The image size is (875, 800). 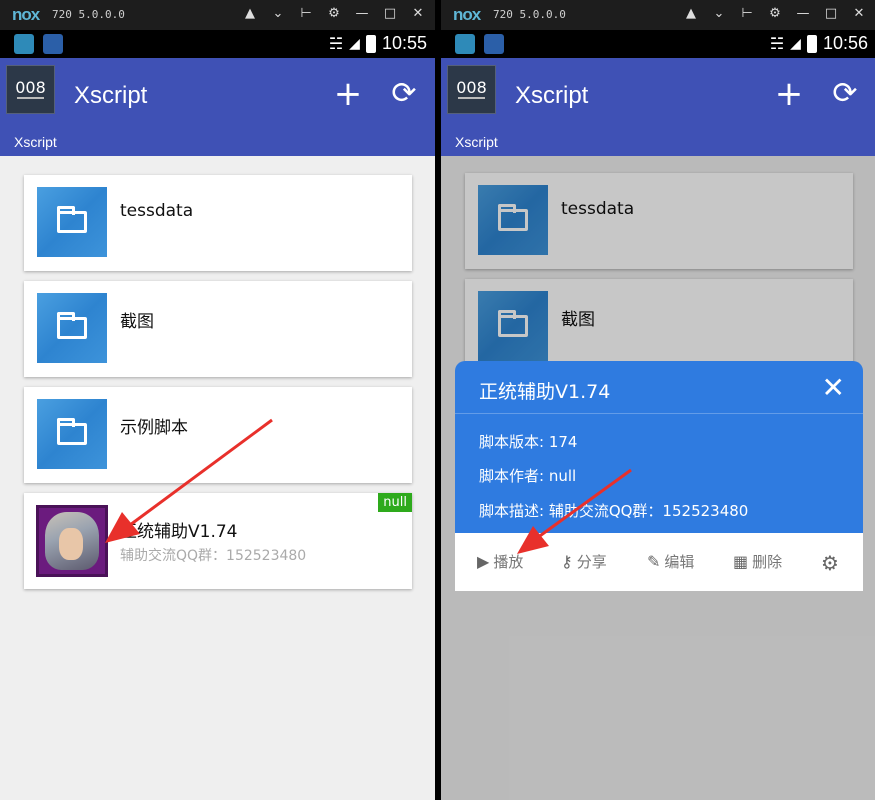 What do you see at coordinates (395, 502) in the screenshot?
I see `status-badge: null` at bounding box center [395, 502].